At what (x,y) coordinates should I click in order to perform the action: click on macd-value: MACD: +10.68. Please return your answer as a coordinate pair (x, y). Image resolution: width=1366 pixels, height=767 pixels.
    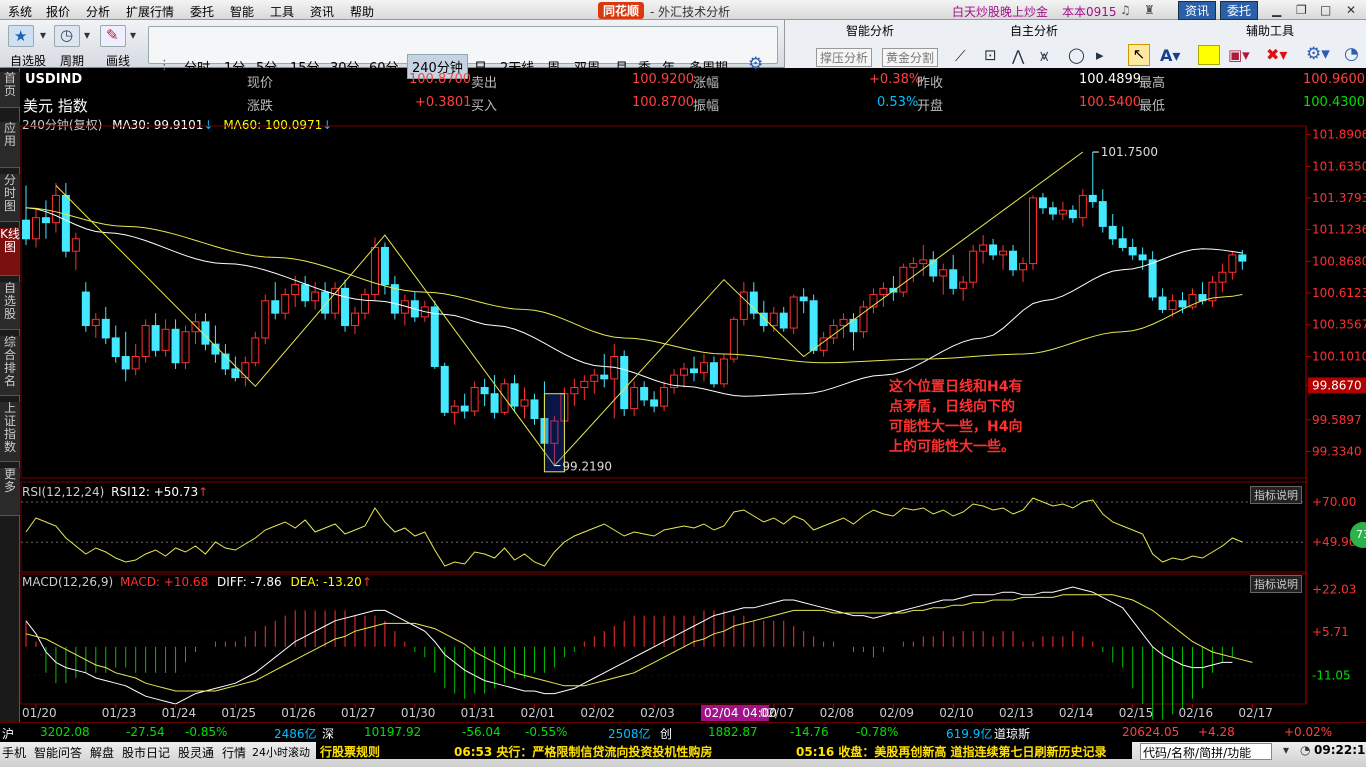
    Looking at the image, I should click on (164, 582).